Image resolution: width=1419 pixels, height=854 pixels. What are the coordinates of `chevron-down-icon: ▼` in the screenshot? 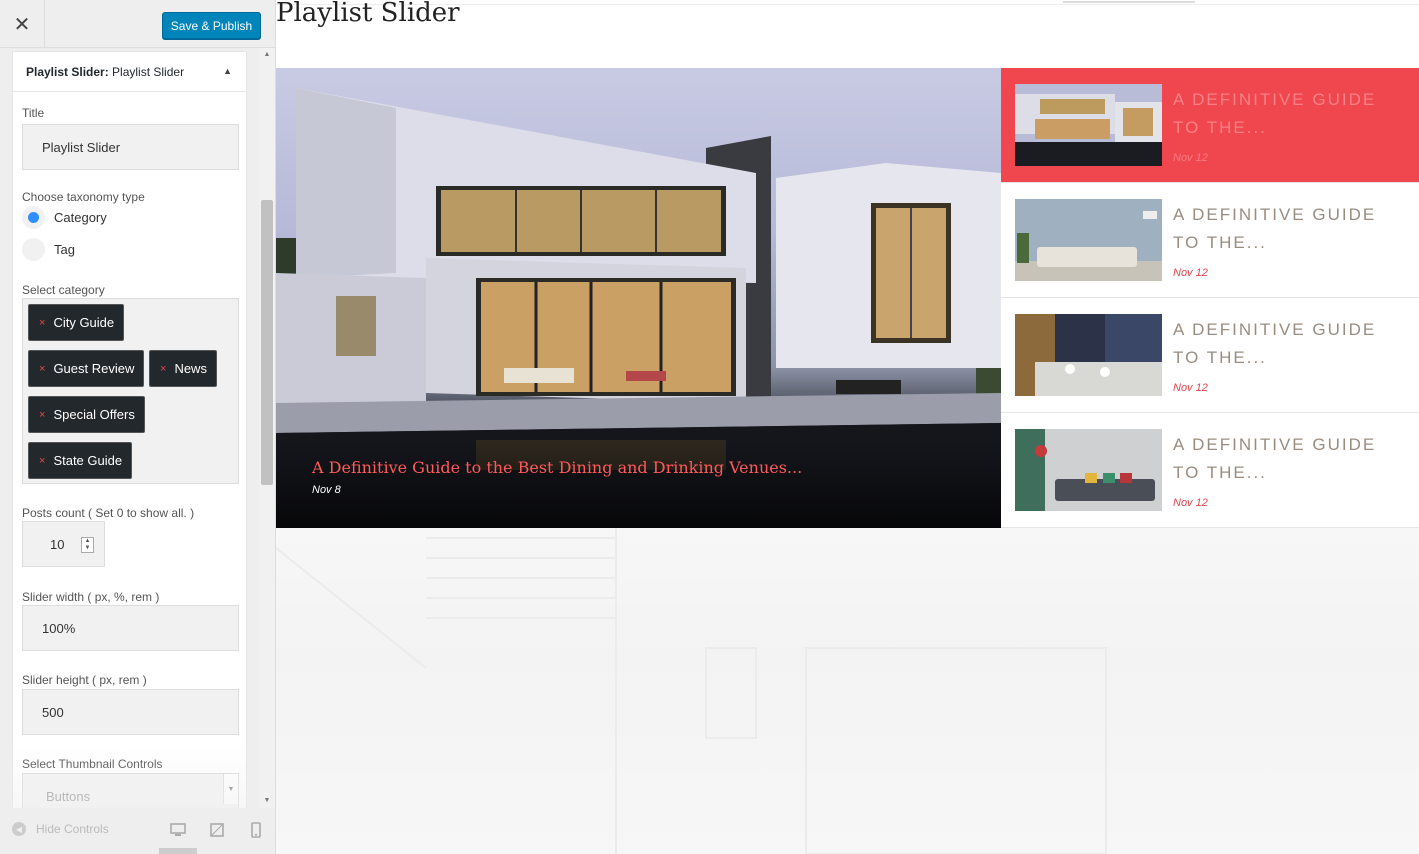 It's located at (230, 789).